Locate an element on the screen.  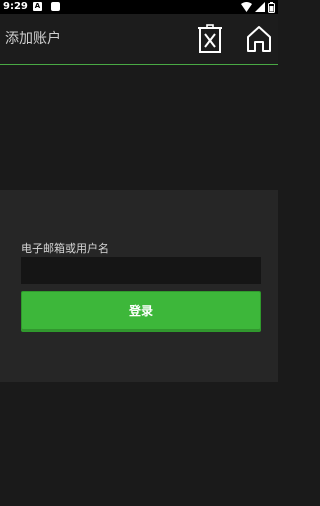
status-time: 9:29 is located at coordinates (15, 6).